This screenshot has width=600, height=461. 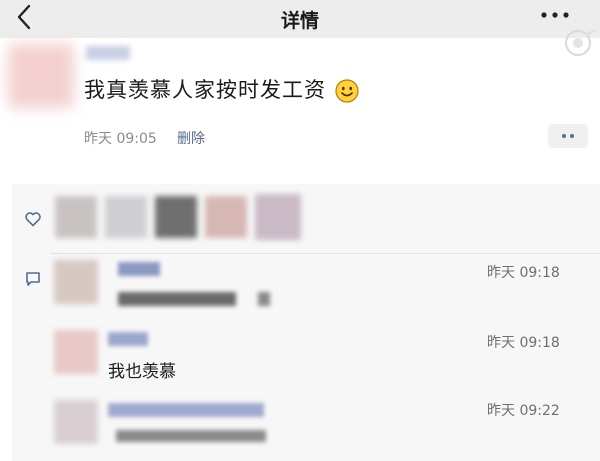 What do you see at coordinates (205, 90) in the screenshot?
I see `post-text: 我真羡慕人家按时发工资` at bounding box center [205, 90].